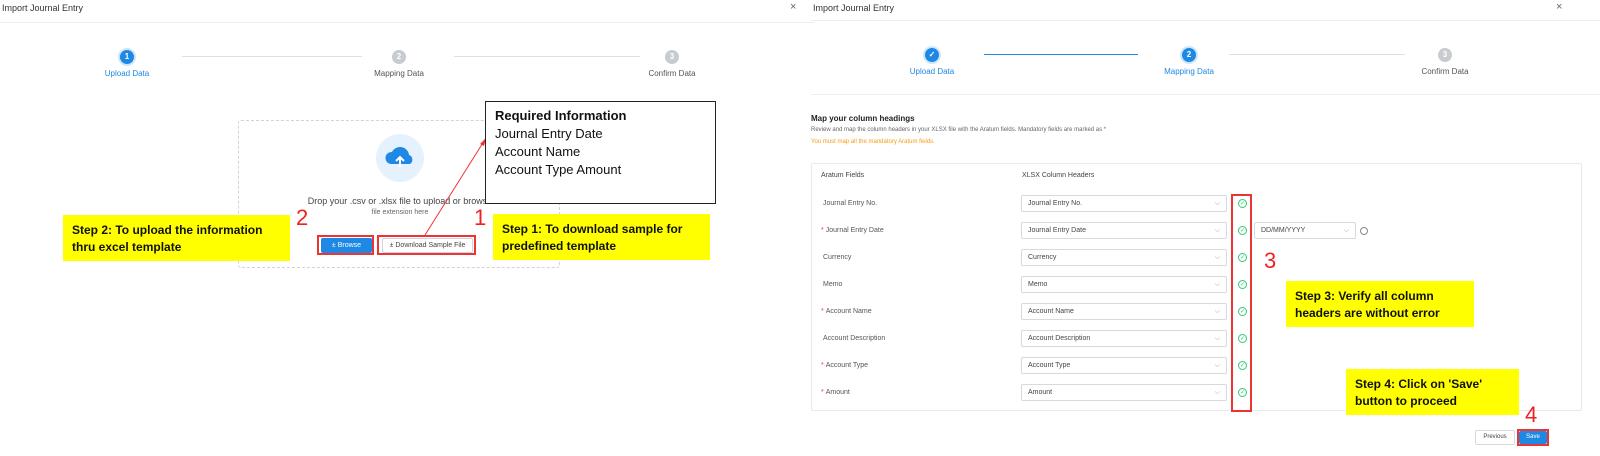 The height and width of the screenshot is (456, 1600). What do you see at coordinates (561, 115) in the screenshot?
I see `callout-title: Required Information` at bounding box center [561, 115].